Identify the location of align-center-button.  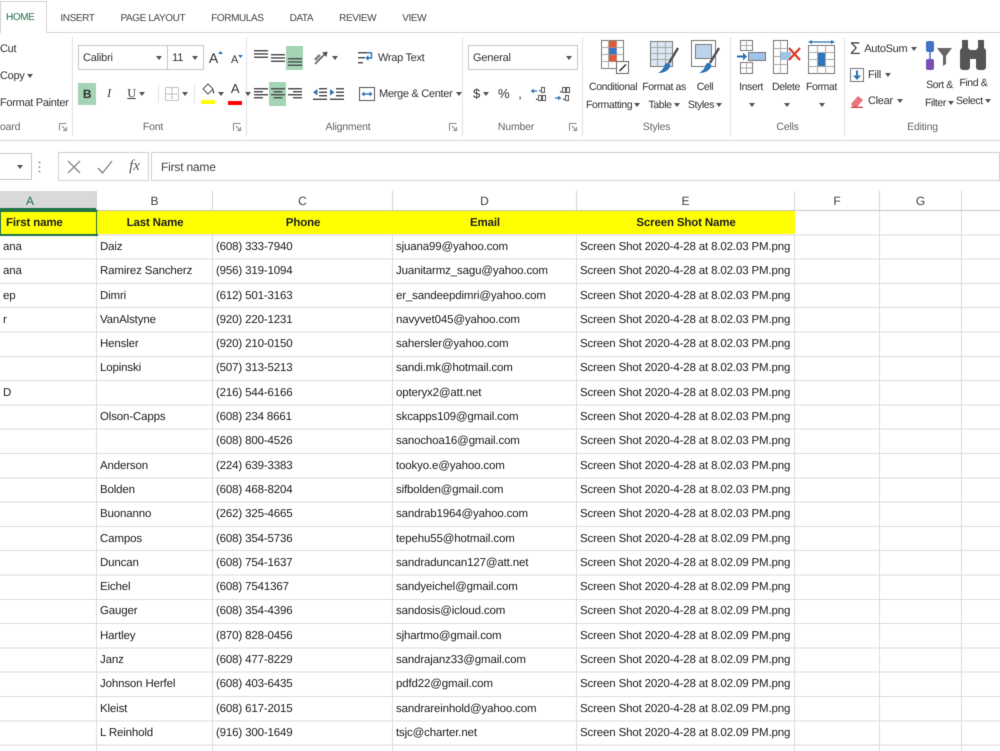
(277, 94).